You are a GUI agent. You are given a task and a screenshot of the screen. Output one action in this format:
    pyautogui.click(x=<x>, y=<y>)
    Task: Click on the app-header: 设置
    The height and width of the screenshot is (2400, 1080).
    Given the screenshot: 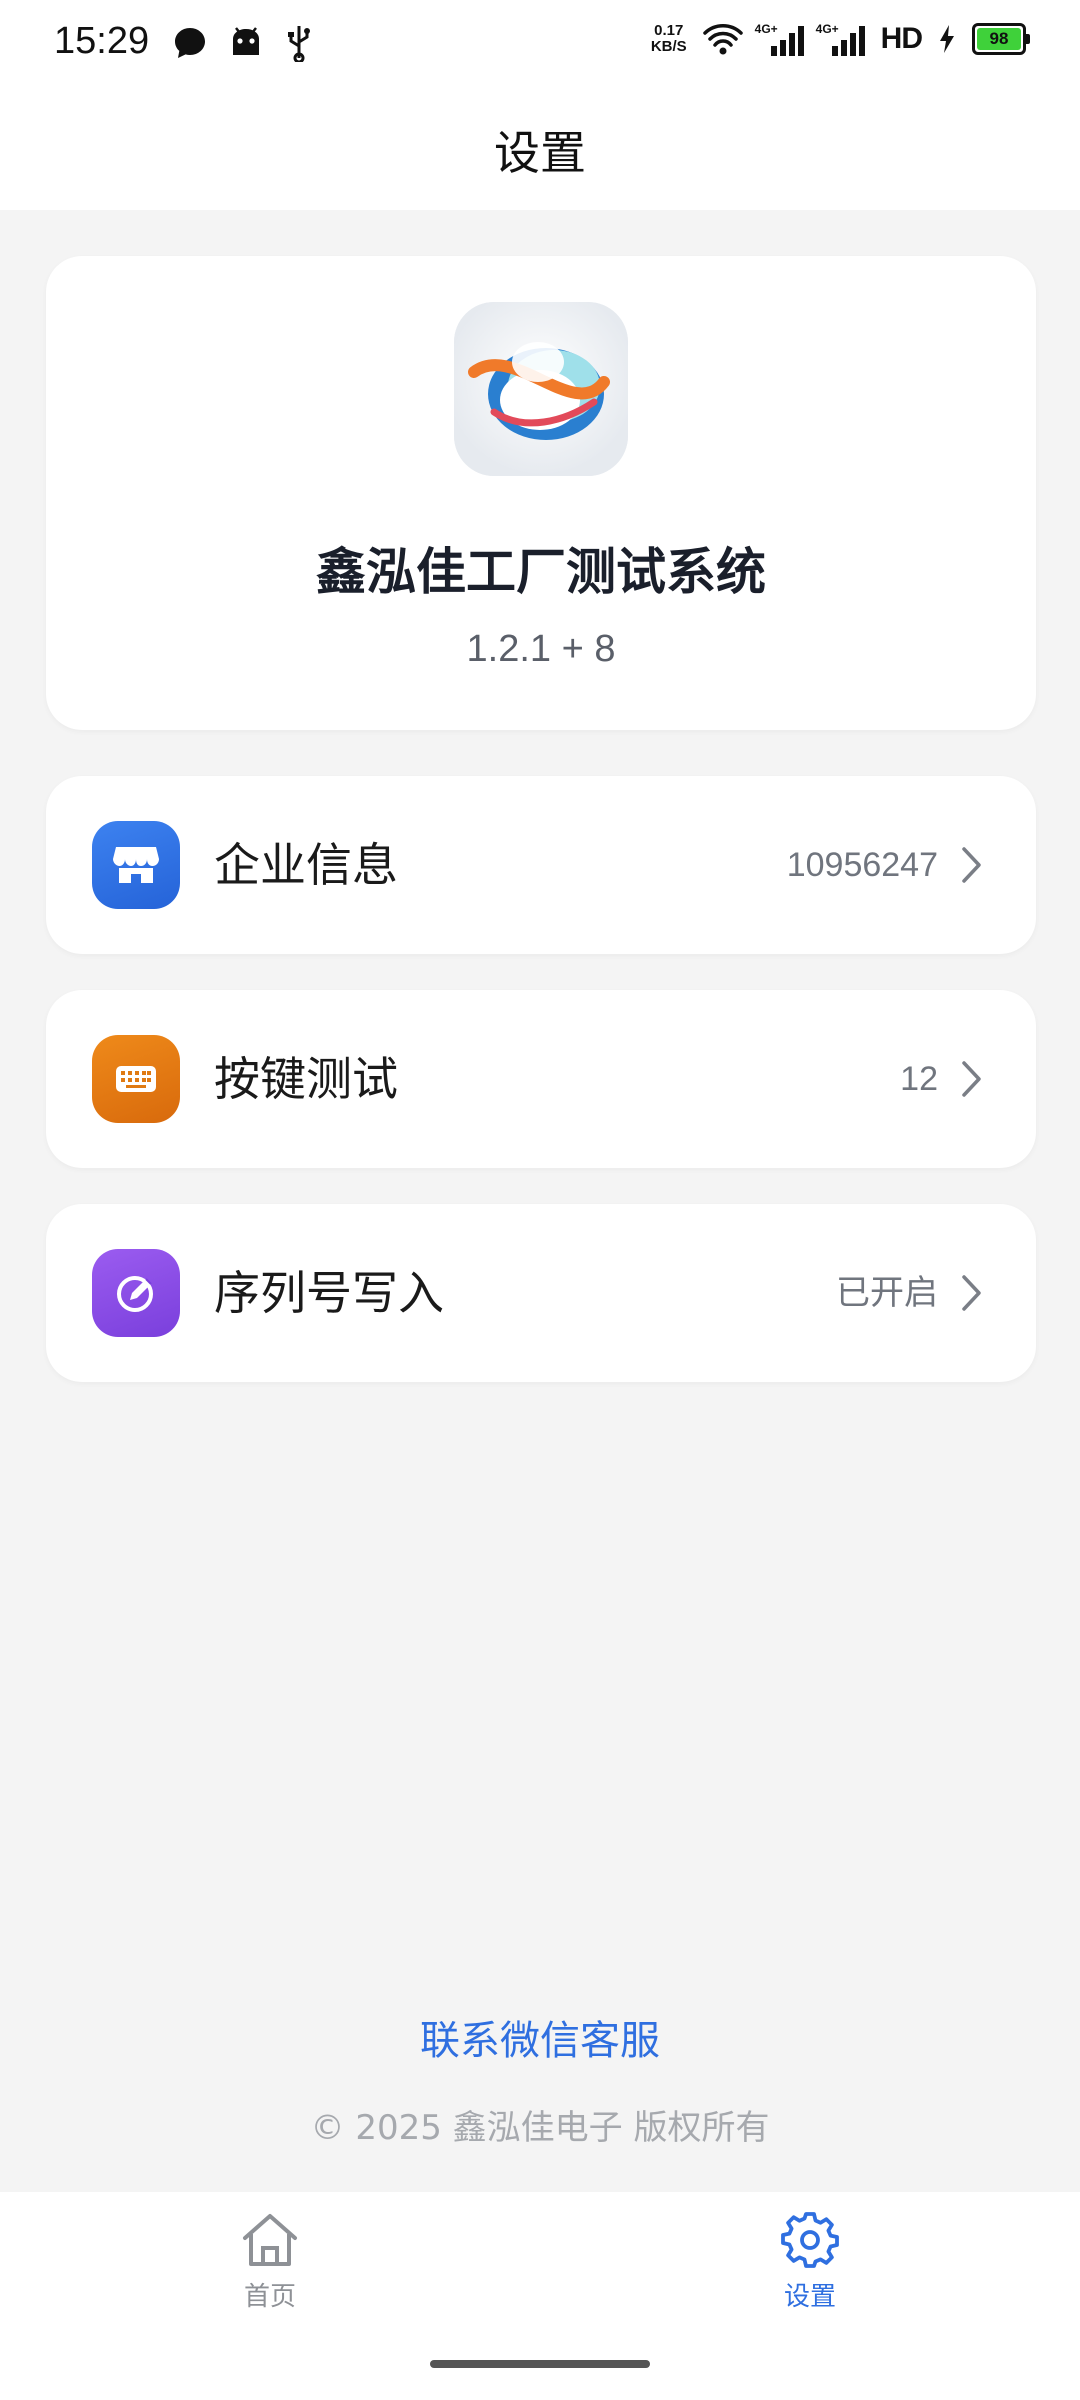 What is the action you would take?
    pyautogui.click(x=540, y=150)
    